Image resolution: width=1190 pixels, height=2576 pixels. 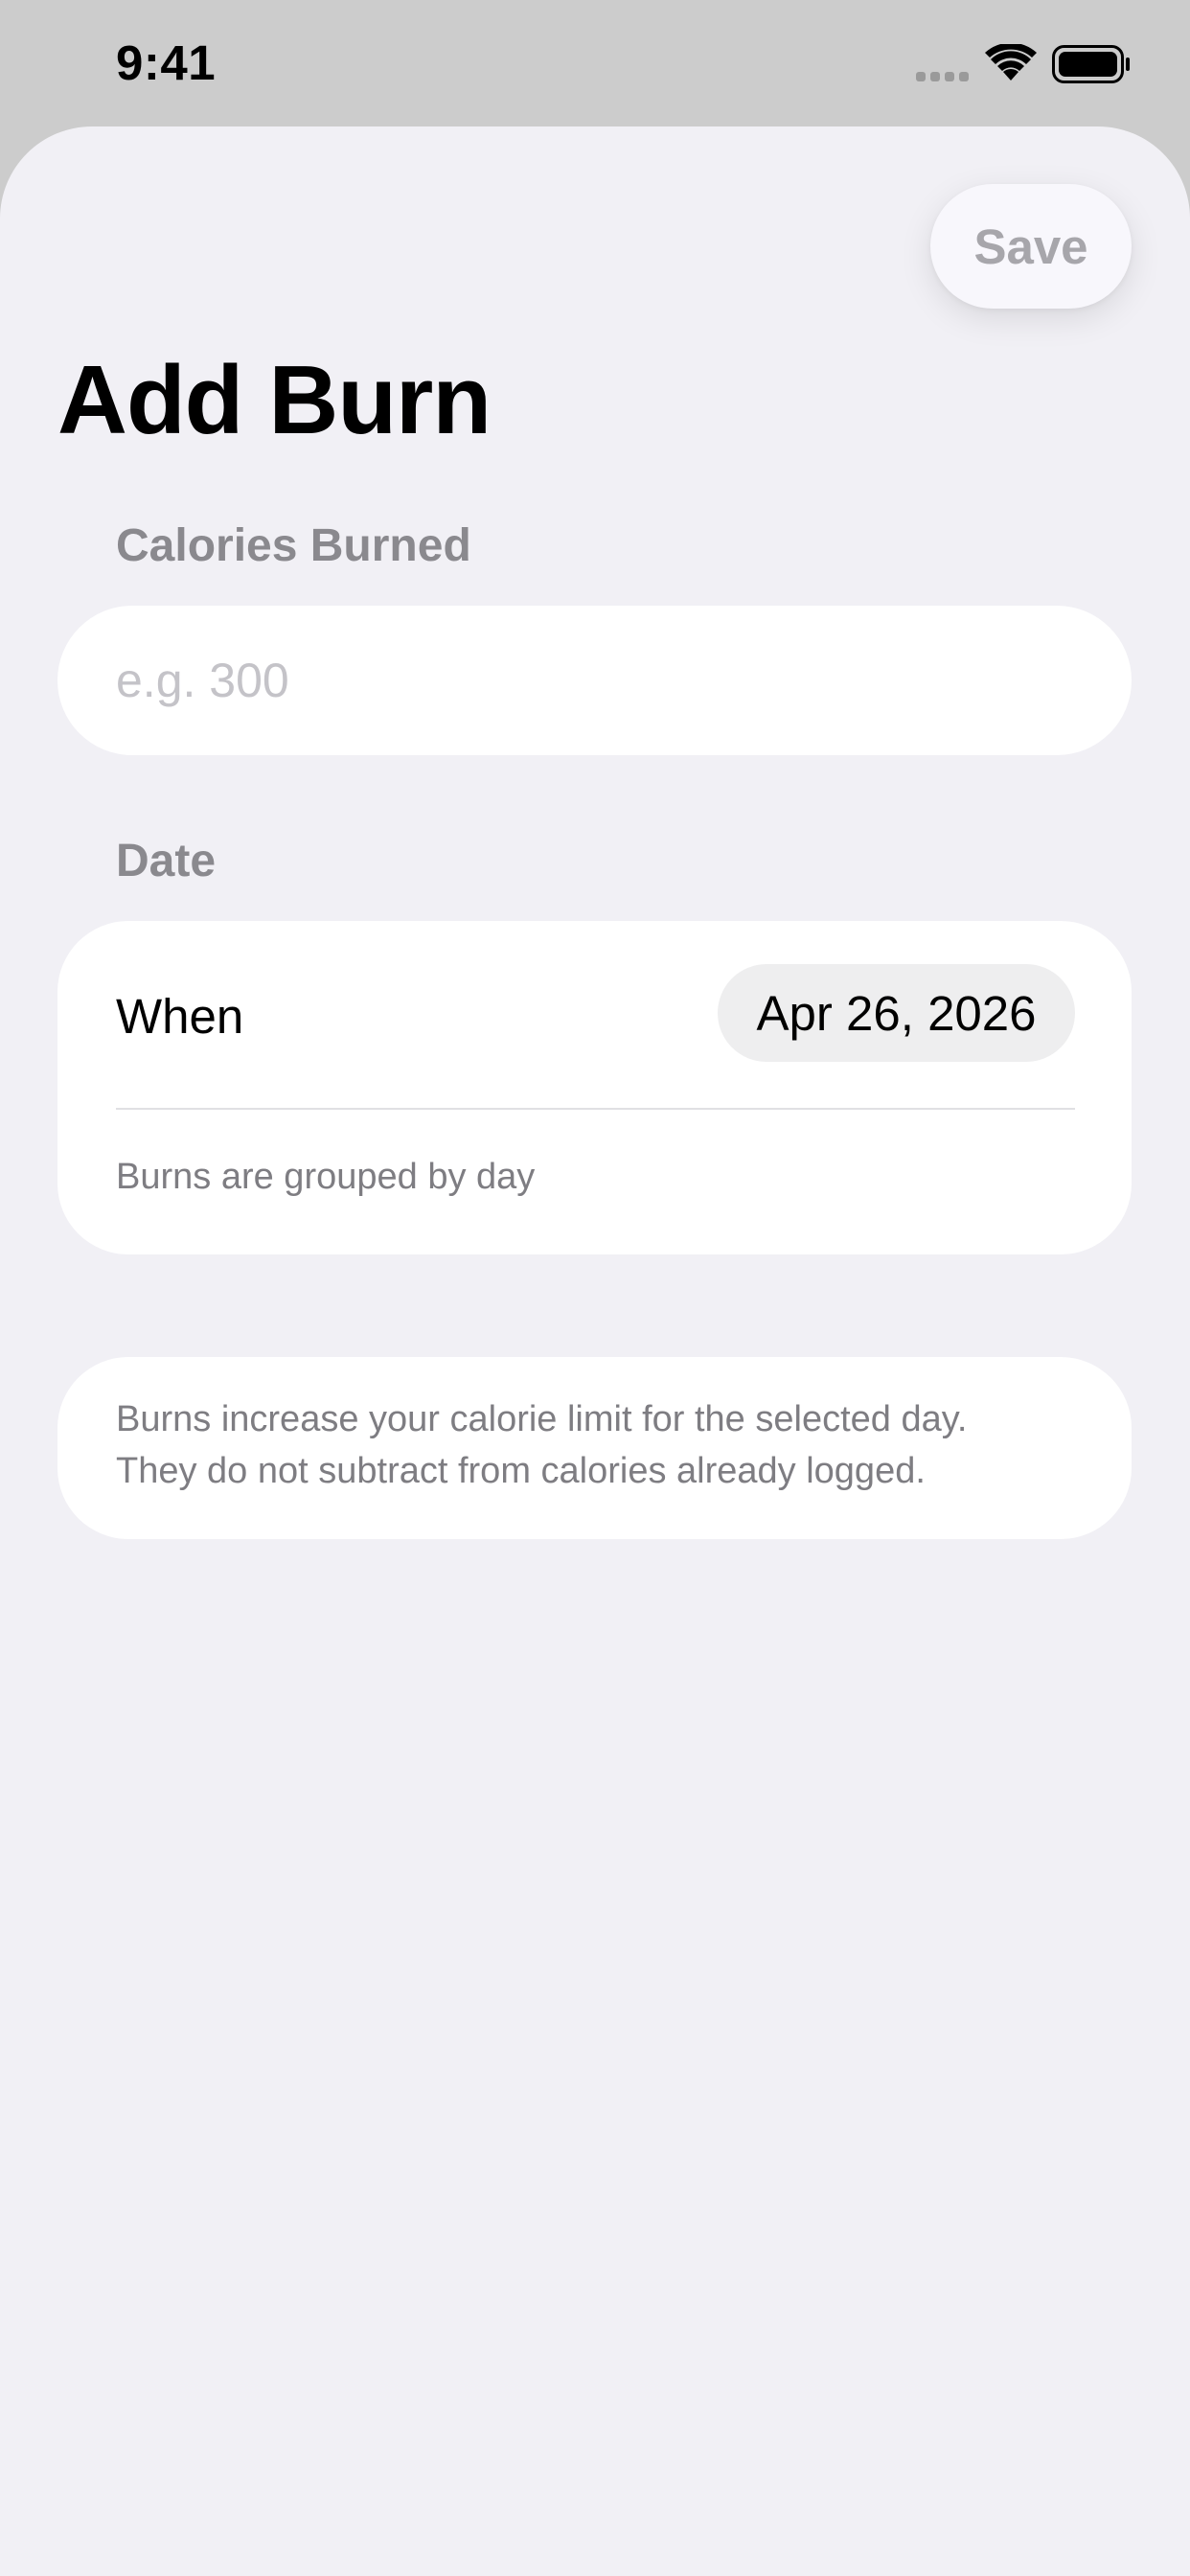 What do you see at coordinates (1031, 246) in the screenshot?
I see `save-button: Save` at bounding box center [1031, 246].